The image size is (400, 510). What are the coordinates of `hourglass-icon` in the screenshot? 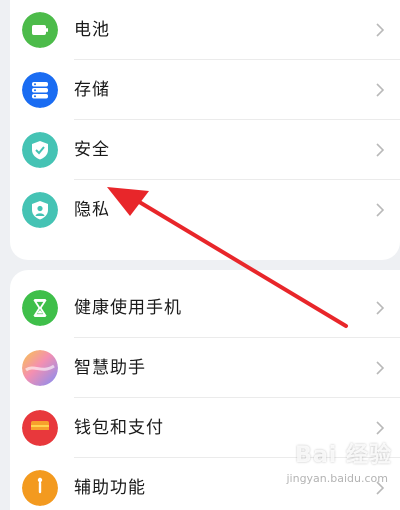 It's located at (40, 308).